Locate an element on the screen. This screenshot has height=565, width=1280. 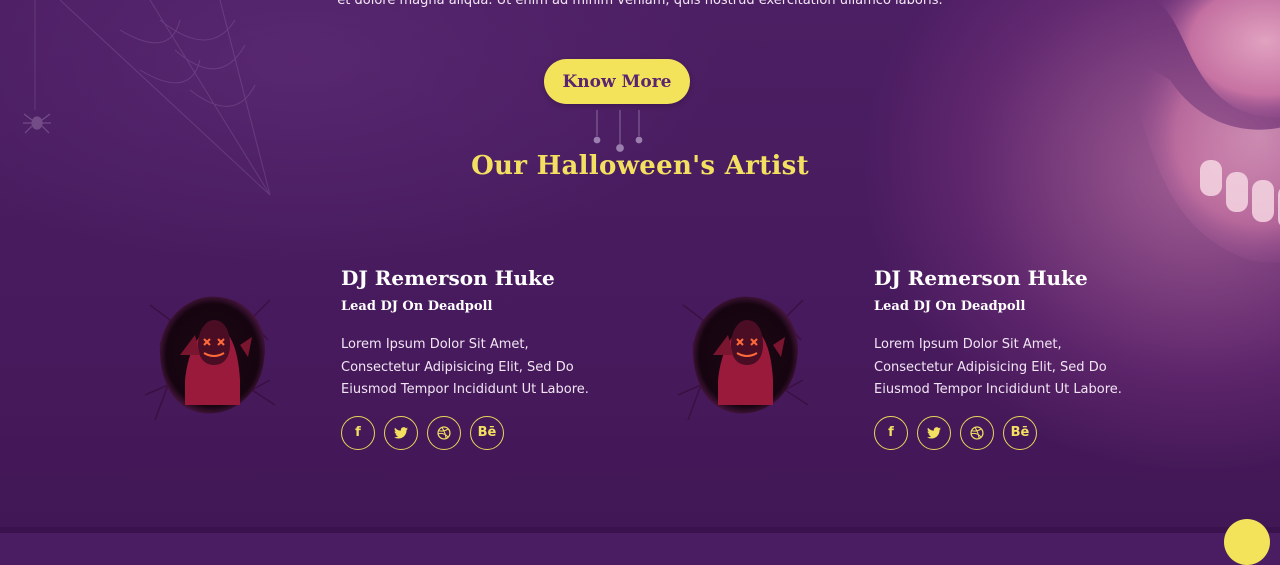
spider-icon is located at coordinates (37, 123).